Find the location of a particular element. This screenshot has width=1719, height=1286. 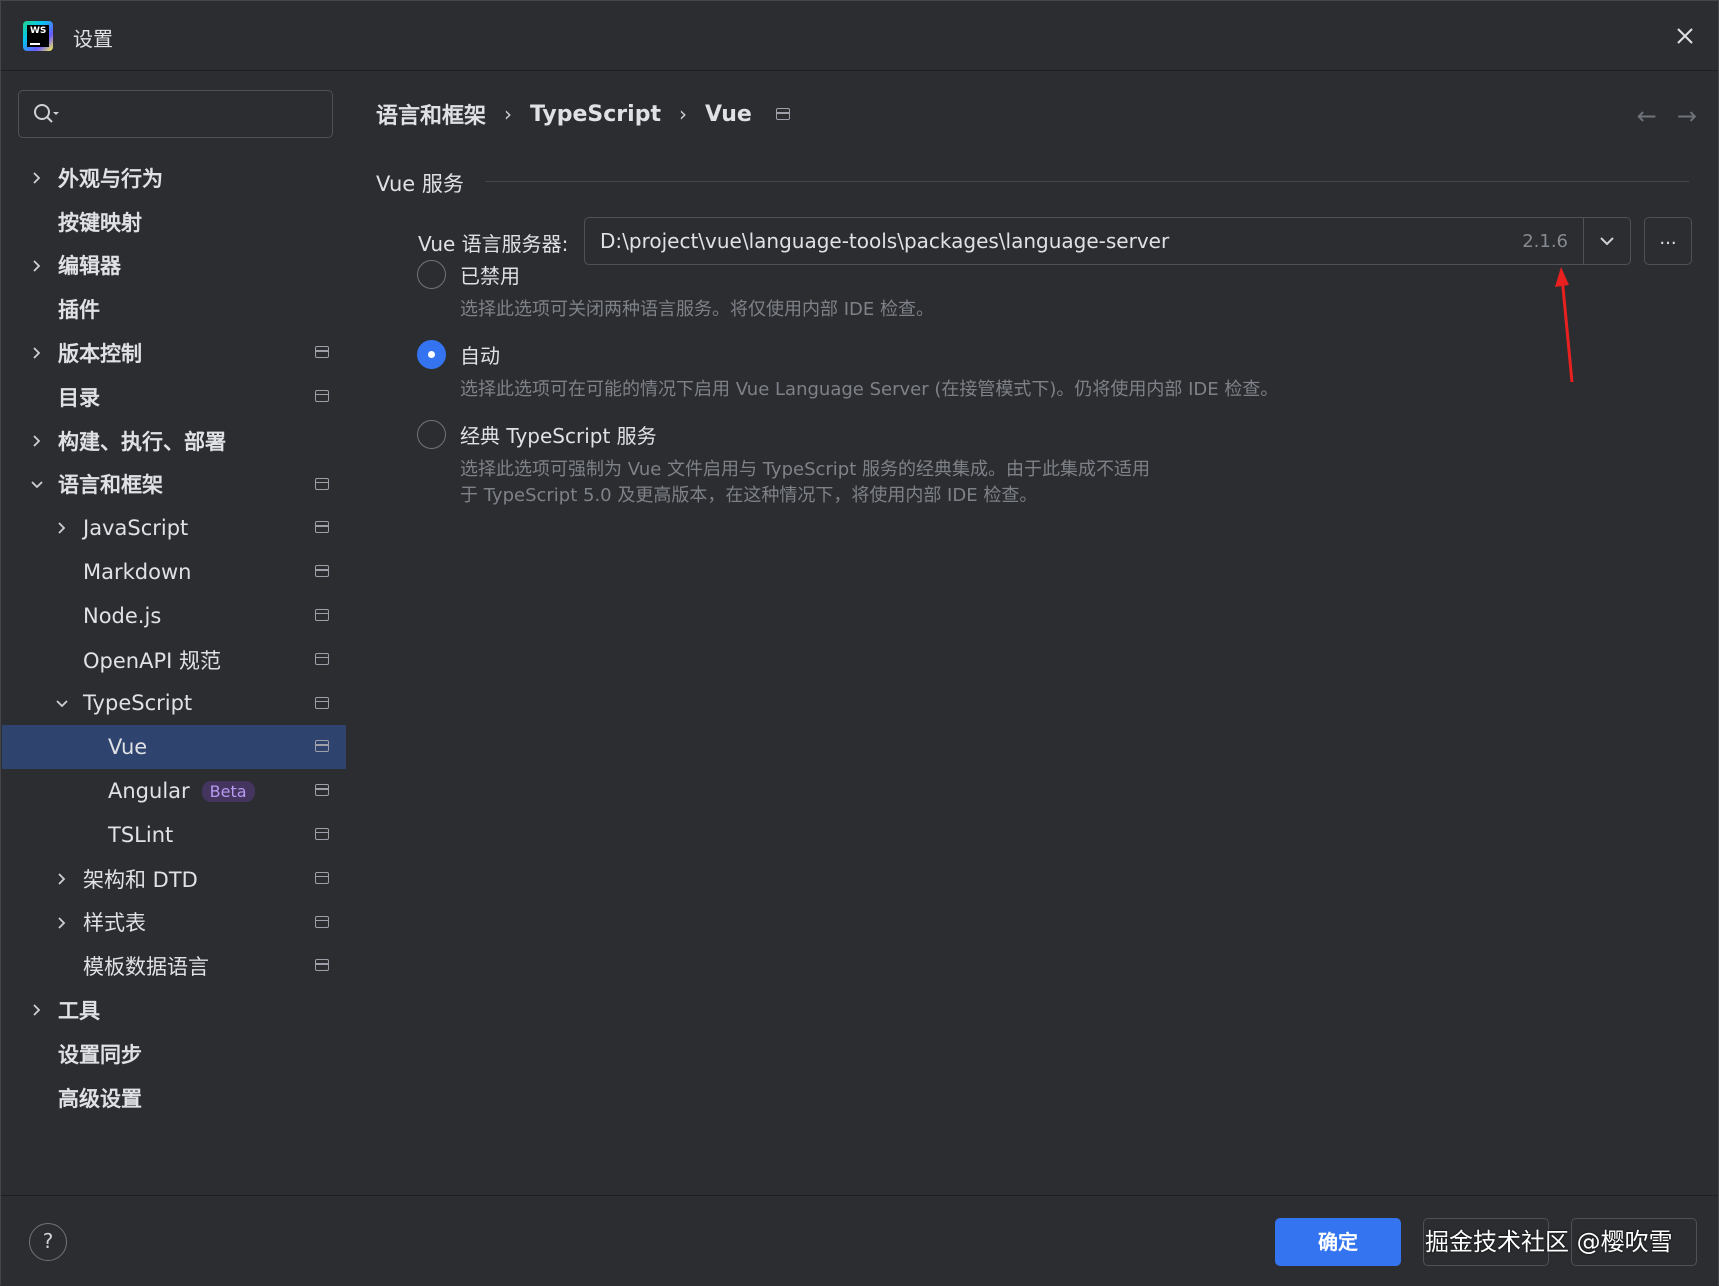

sidebar-item-label: 编辑器 is located at coordinates (89, 266).